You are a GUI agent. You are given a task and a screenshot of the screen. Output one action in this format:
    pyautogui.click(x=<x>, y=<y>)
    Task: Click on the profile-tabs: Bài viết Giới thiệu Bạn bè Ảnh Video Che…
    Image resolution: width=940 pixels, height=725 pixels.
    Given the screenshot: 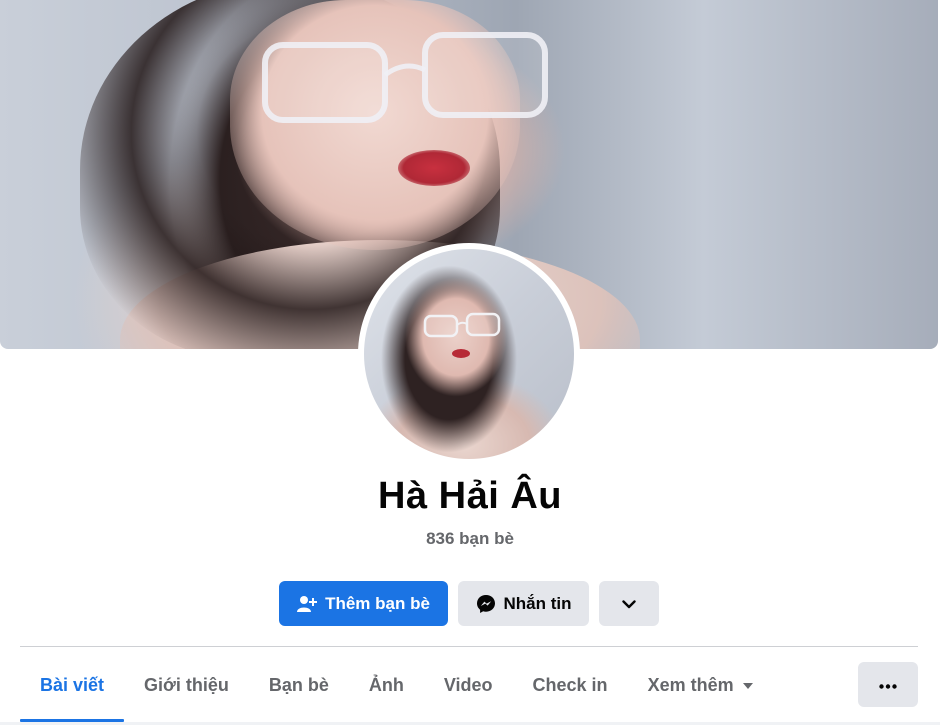 What is the action you would take?
    pyautogui.click(x=396, y=692)
    